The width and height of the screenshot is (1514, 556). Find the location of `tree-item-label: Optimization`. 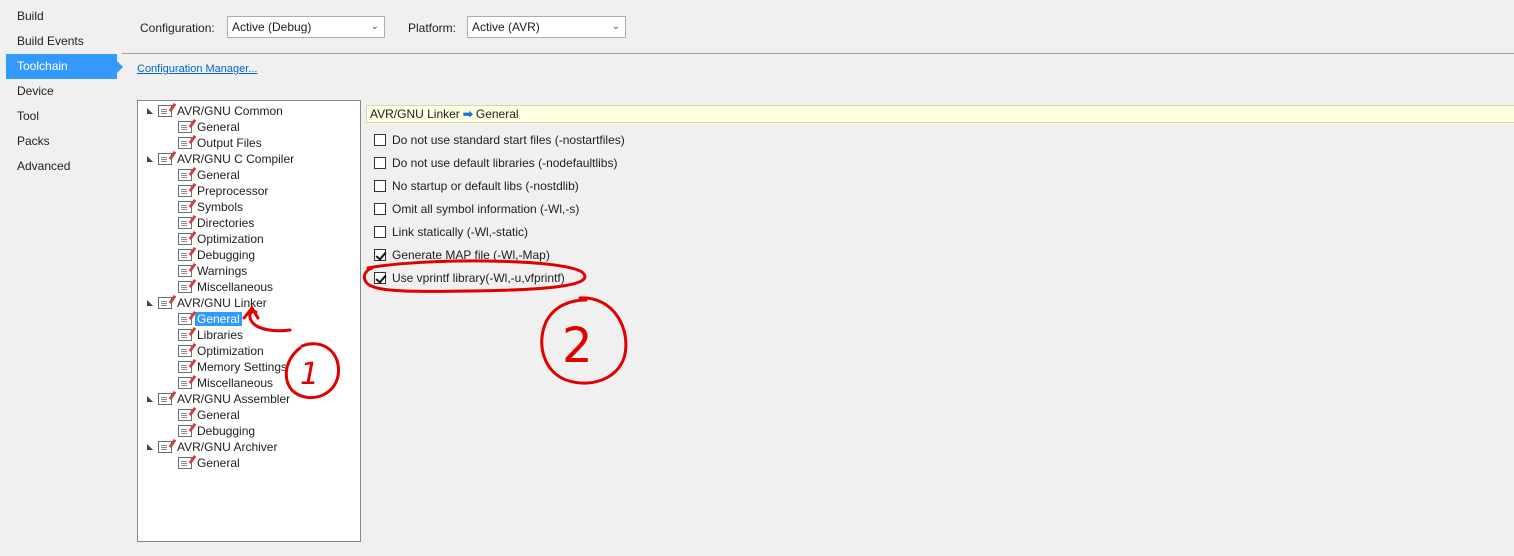

tree-item-label: Optimization is located at coordinates (230, 351).